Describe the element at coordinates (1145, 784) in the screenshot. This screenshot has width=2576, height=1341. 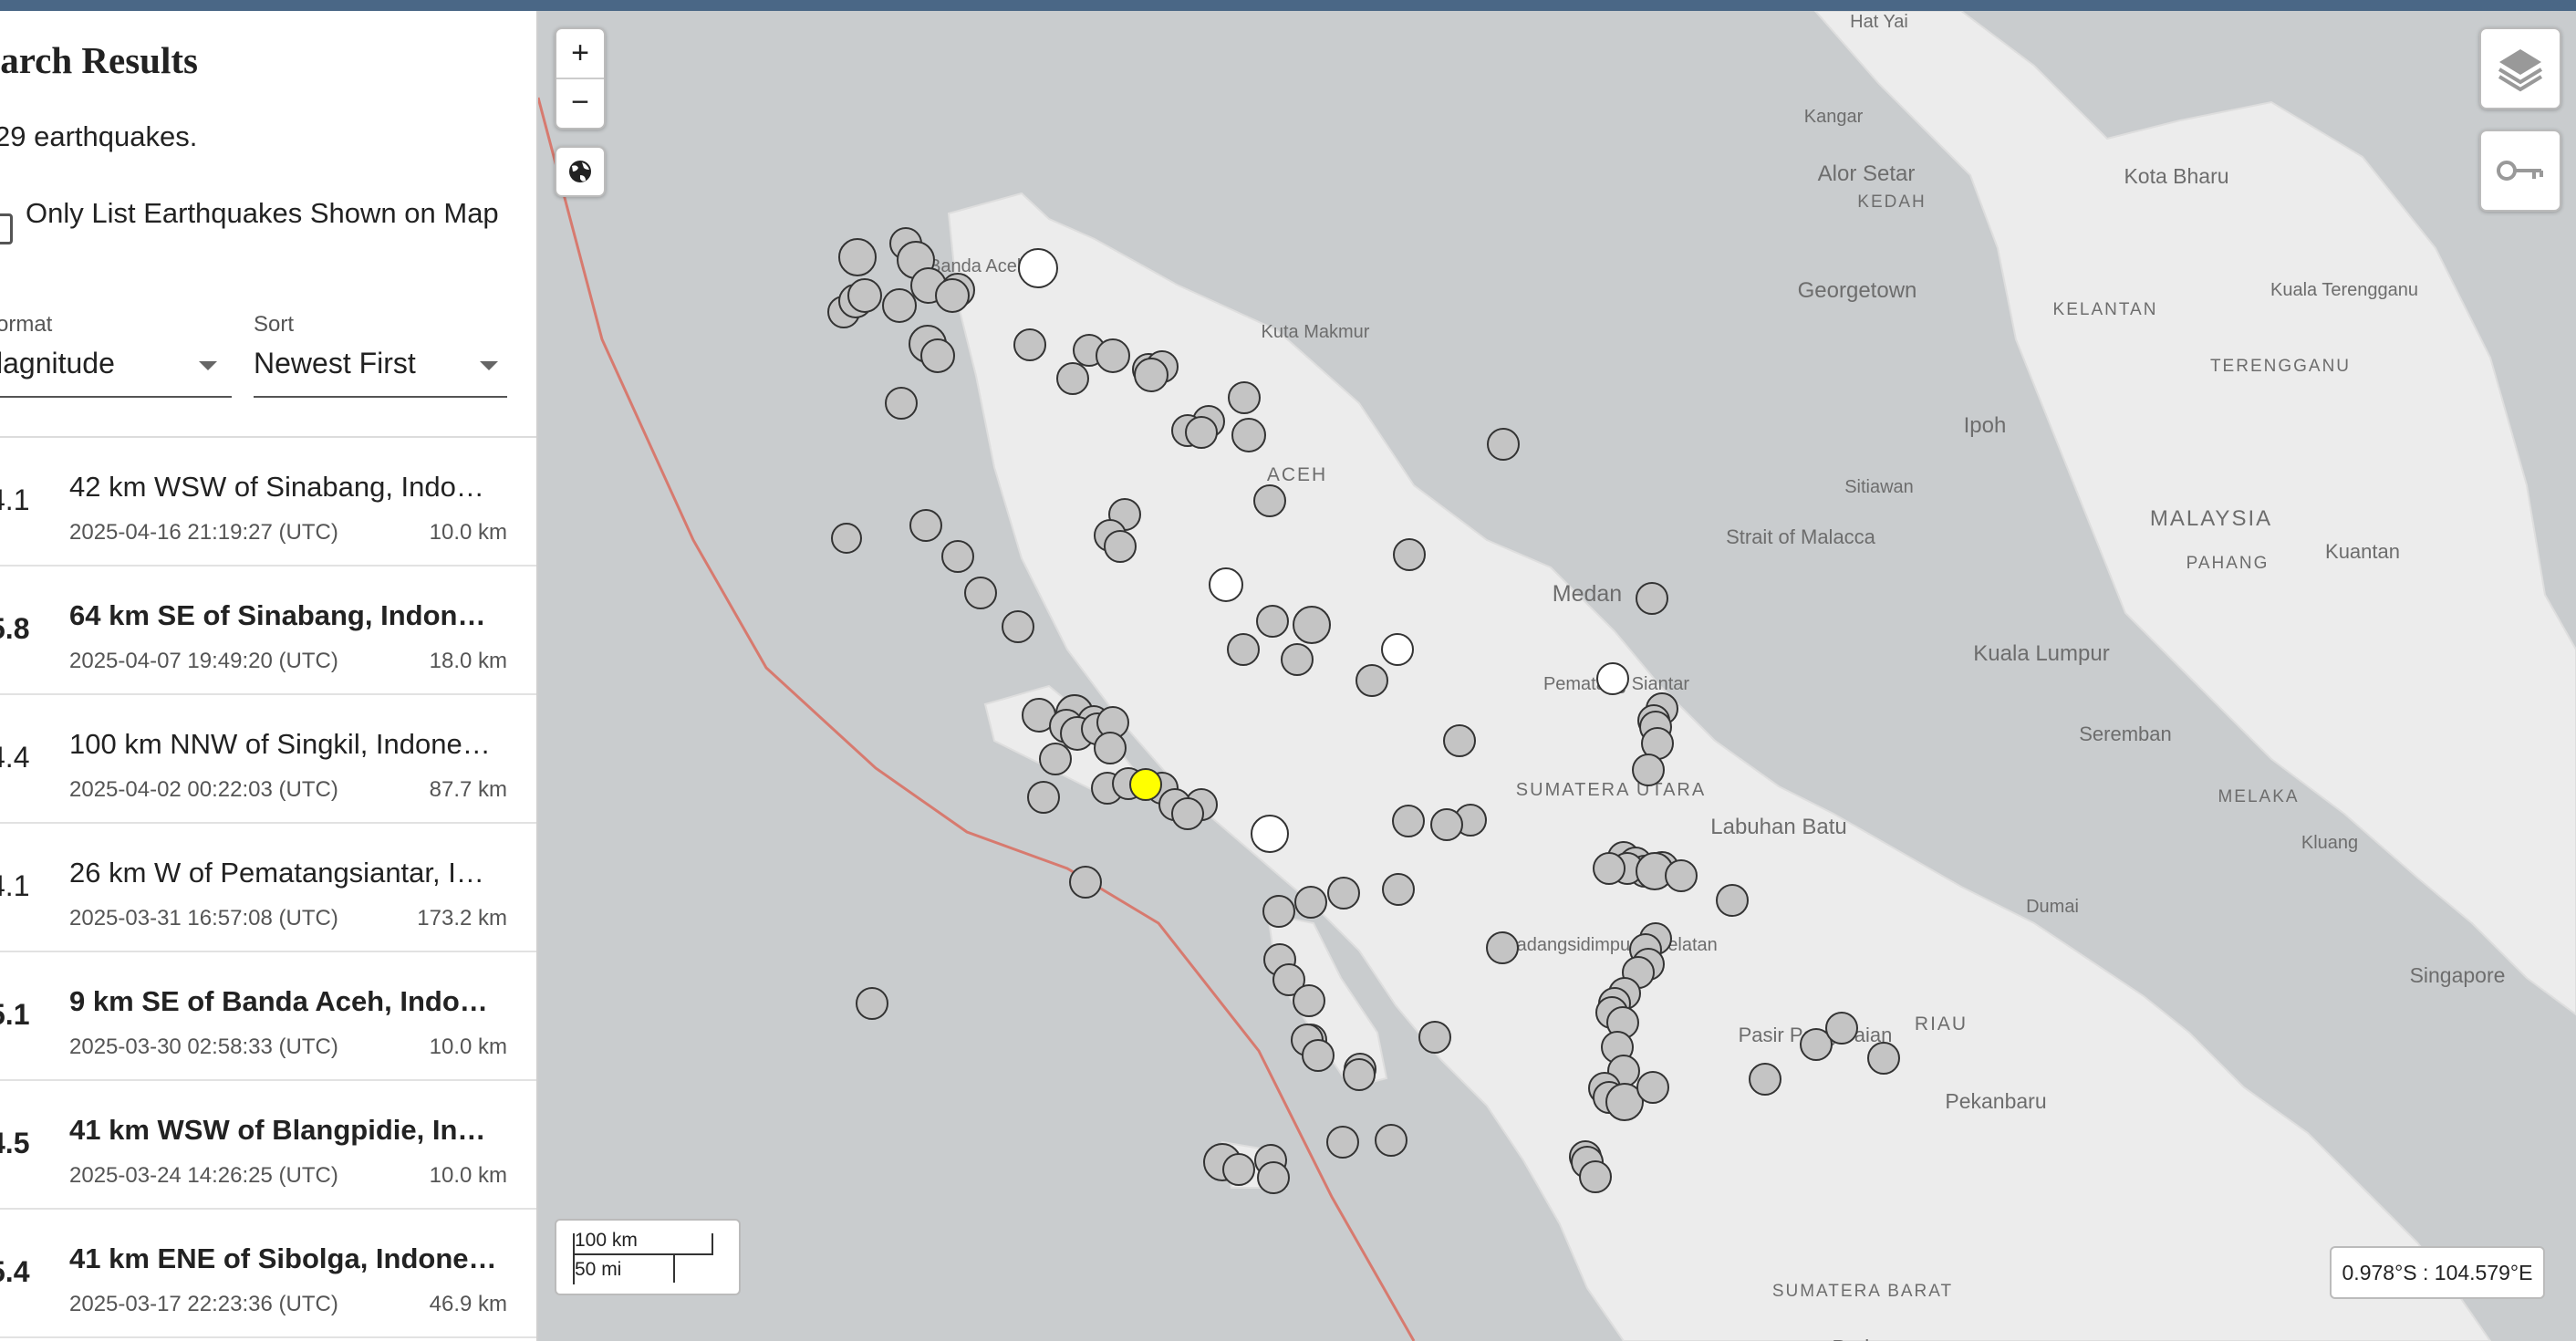
I see `earthquake-marker-selected` at that location.